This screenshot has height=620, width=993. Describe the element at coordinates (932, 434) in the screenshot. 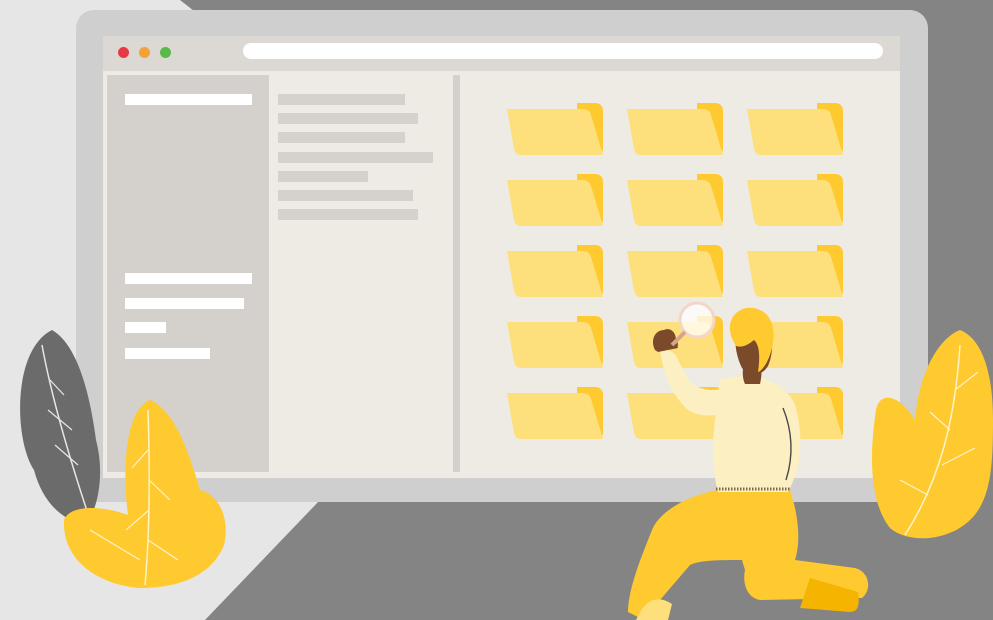

I see `leaf-yellow-right` at that location.